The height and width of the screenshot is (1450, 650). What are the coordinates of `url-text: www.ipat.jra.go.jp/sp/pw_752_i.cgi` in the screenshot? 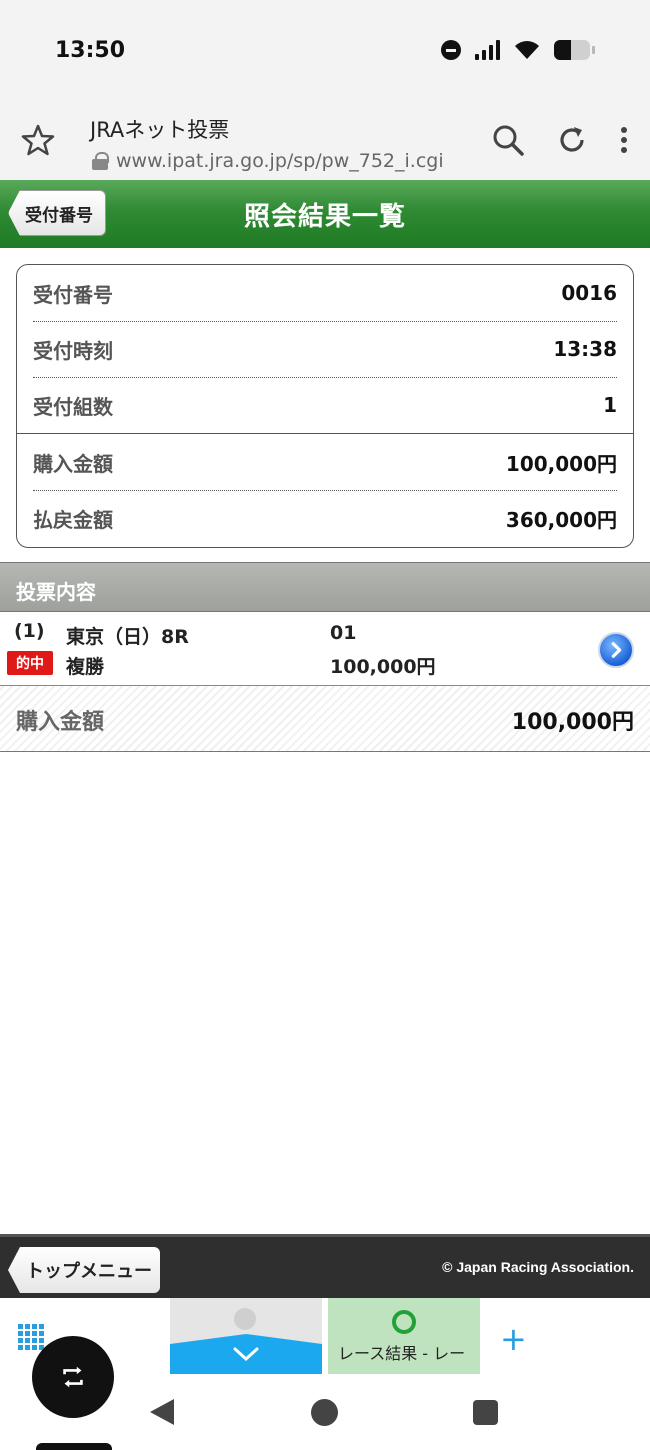 It's located at (280, 161).